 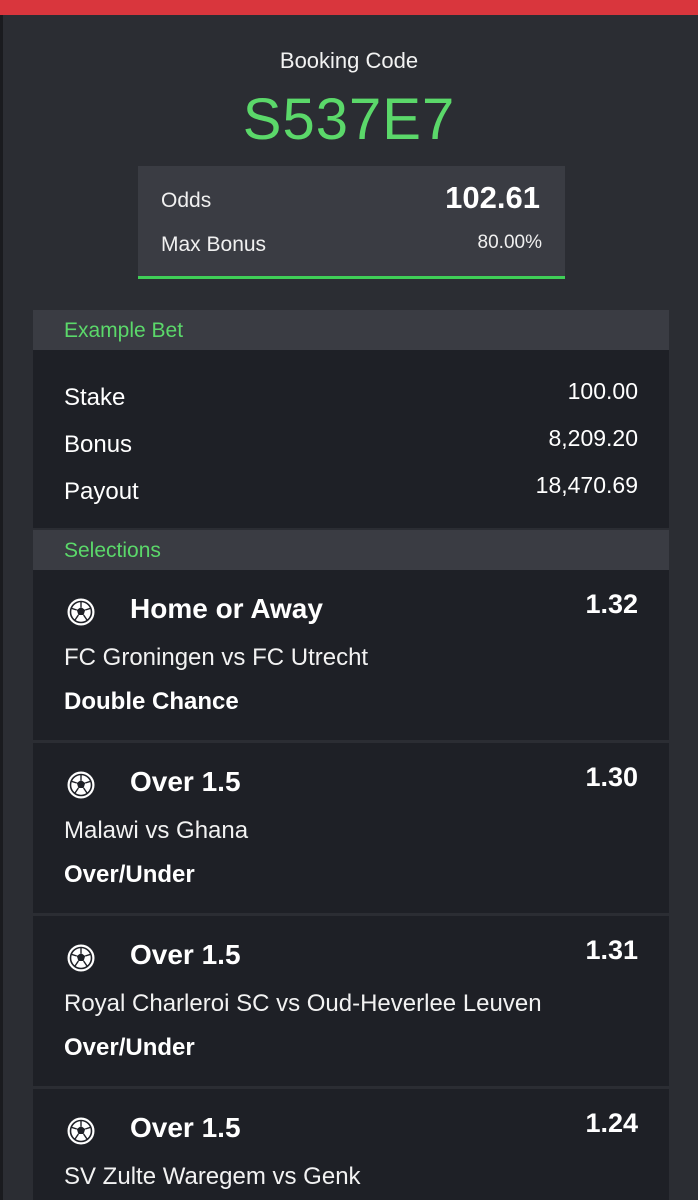 I want to click on selection-pick: Home or Away, so click(x=226, y=608).